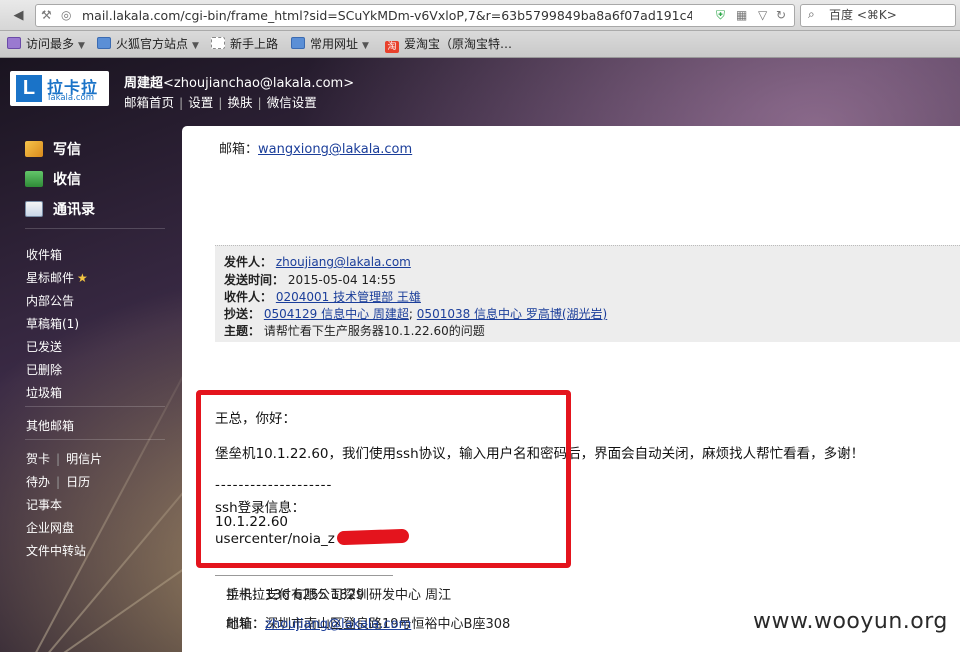  I want to click on back-icon: ◀, so click(18, 15).